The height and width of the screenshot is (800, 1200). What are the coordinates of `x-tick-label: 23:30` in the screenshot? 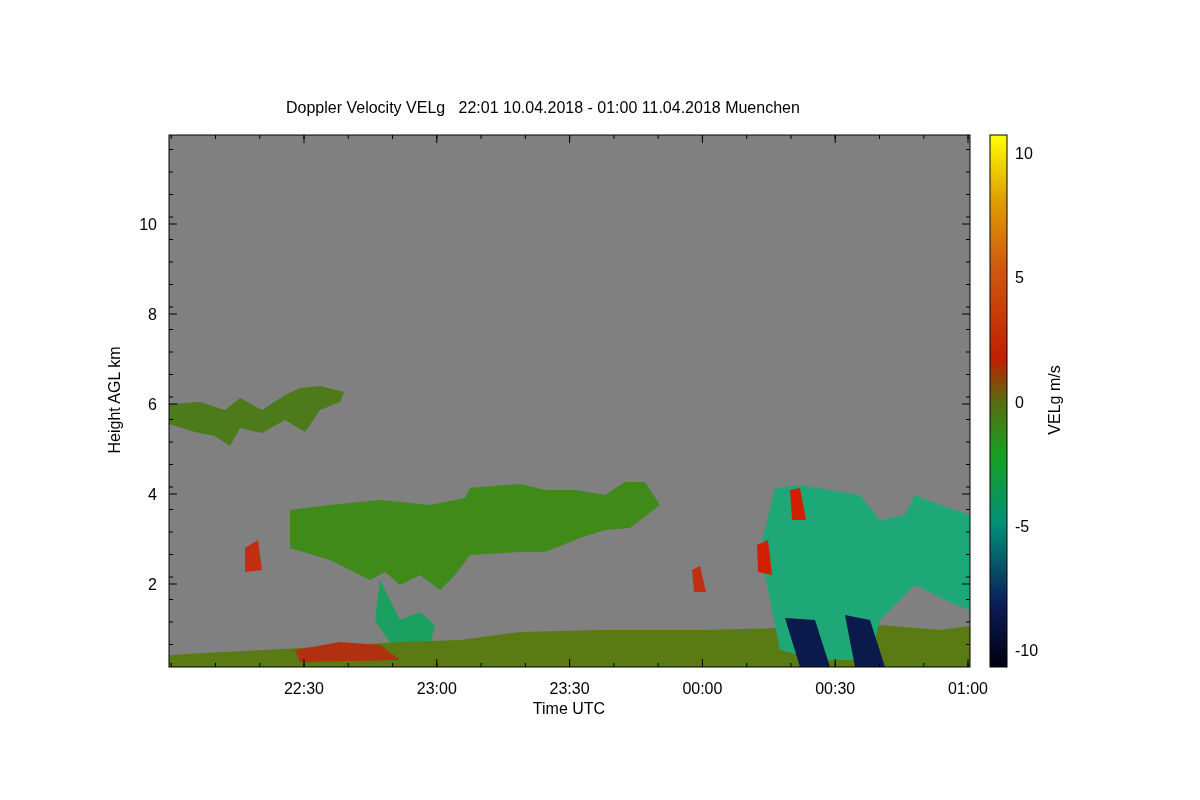 It's located at (569, 688).